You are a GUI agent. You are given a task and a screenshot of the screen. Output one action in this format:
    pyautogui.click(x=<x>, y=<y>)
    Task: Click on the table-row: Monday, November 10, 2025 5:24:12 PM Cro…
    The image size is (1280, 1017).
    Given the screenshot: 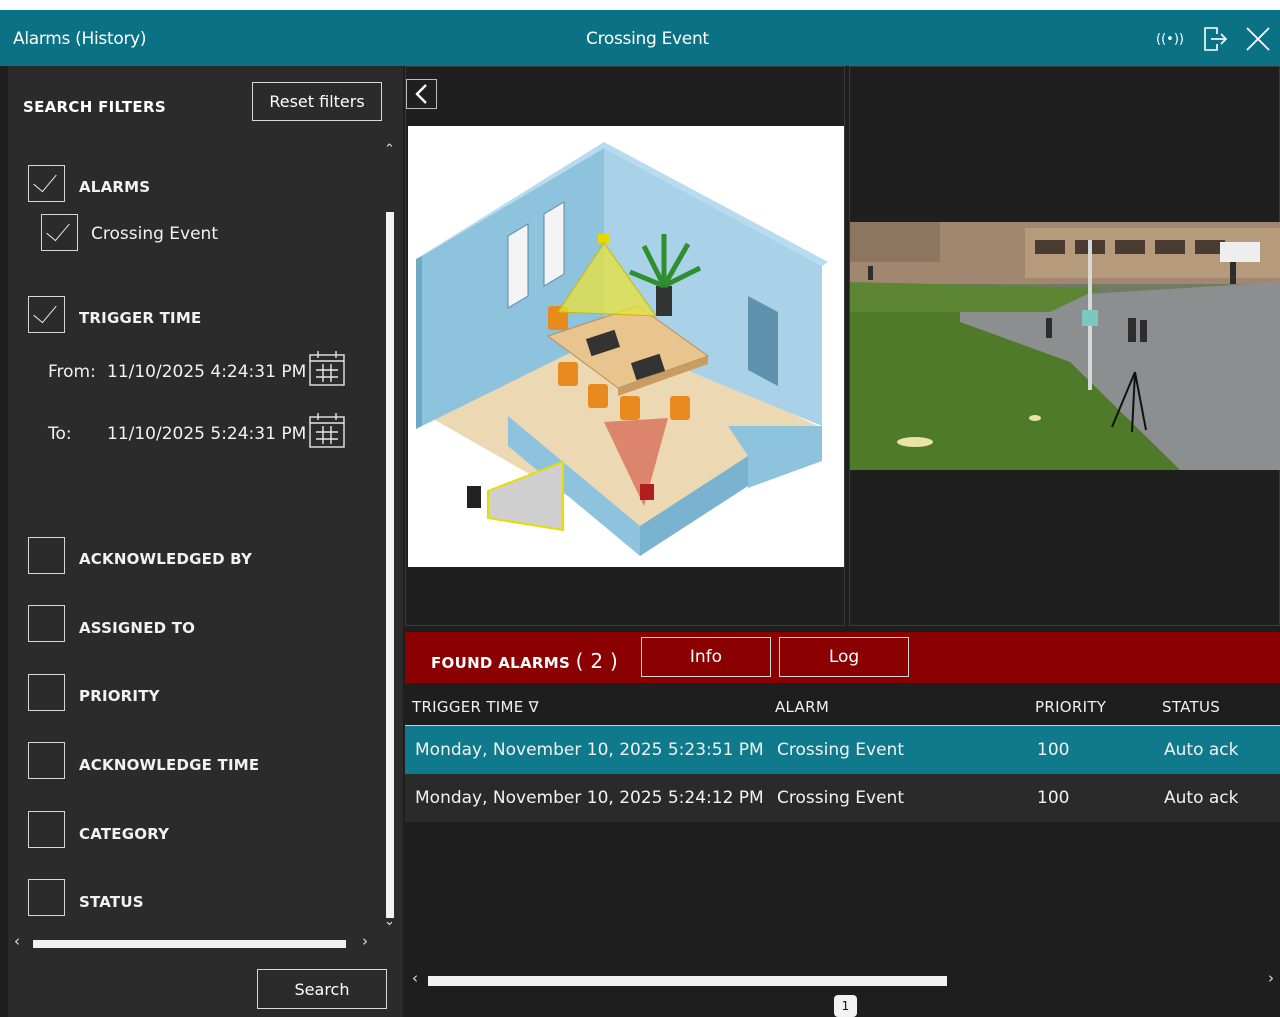 What is the action you would take?
    pyautogui.click(x=842, y=798)
    